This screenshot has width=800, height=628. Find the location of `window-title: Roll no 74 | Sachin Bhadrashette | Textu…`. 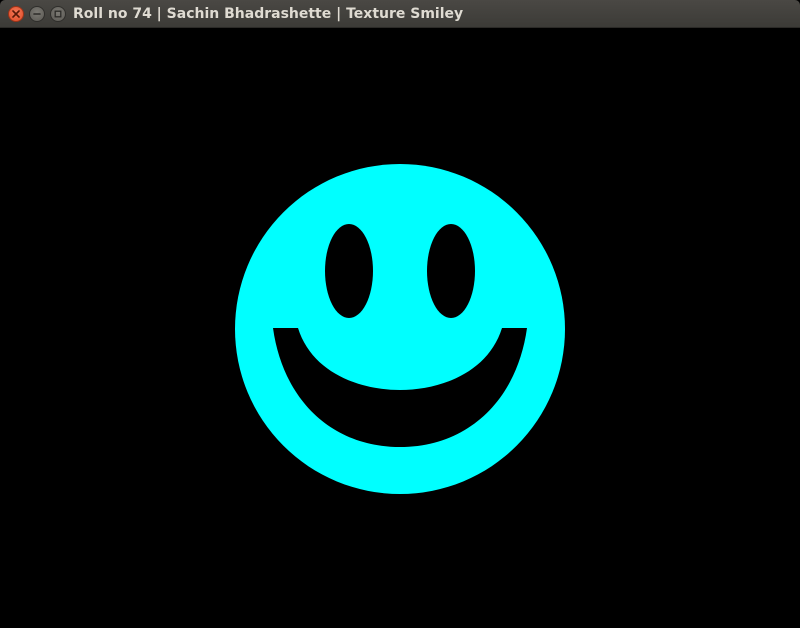

window-title: Roll no 74 | Sachin Bhadrashette | Textu… is located at coordinates (268, 14).